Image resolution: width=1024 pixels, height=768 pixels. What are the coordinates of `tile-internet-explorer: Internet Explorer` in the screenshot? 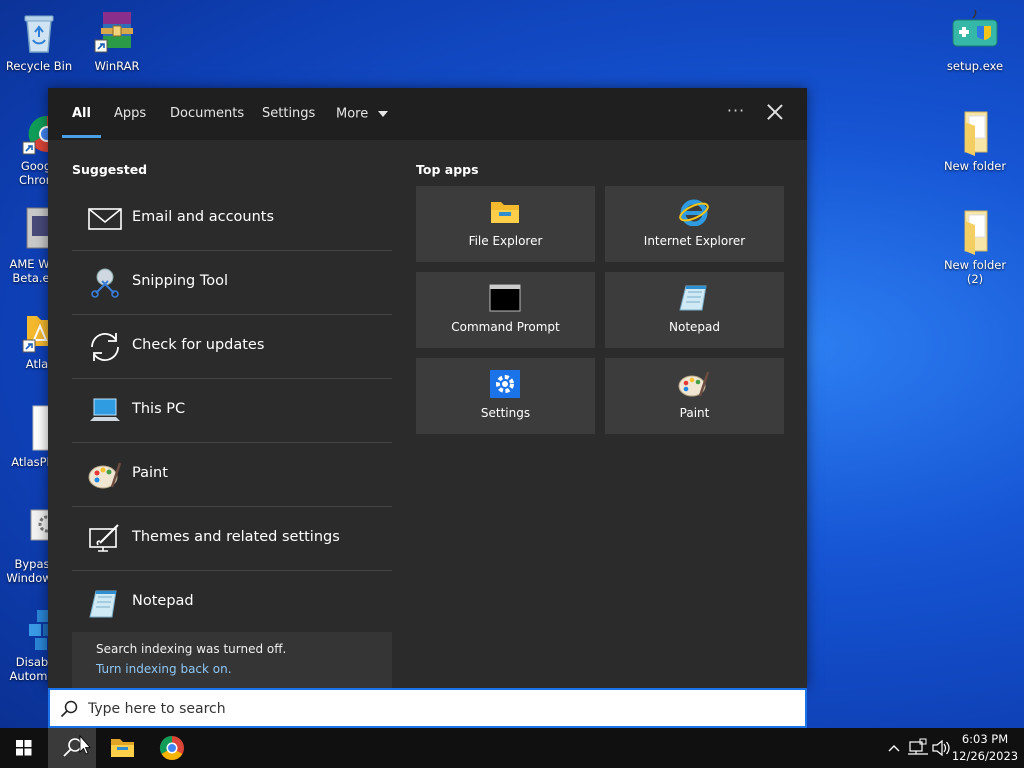 It's located at (694, 224).